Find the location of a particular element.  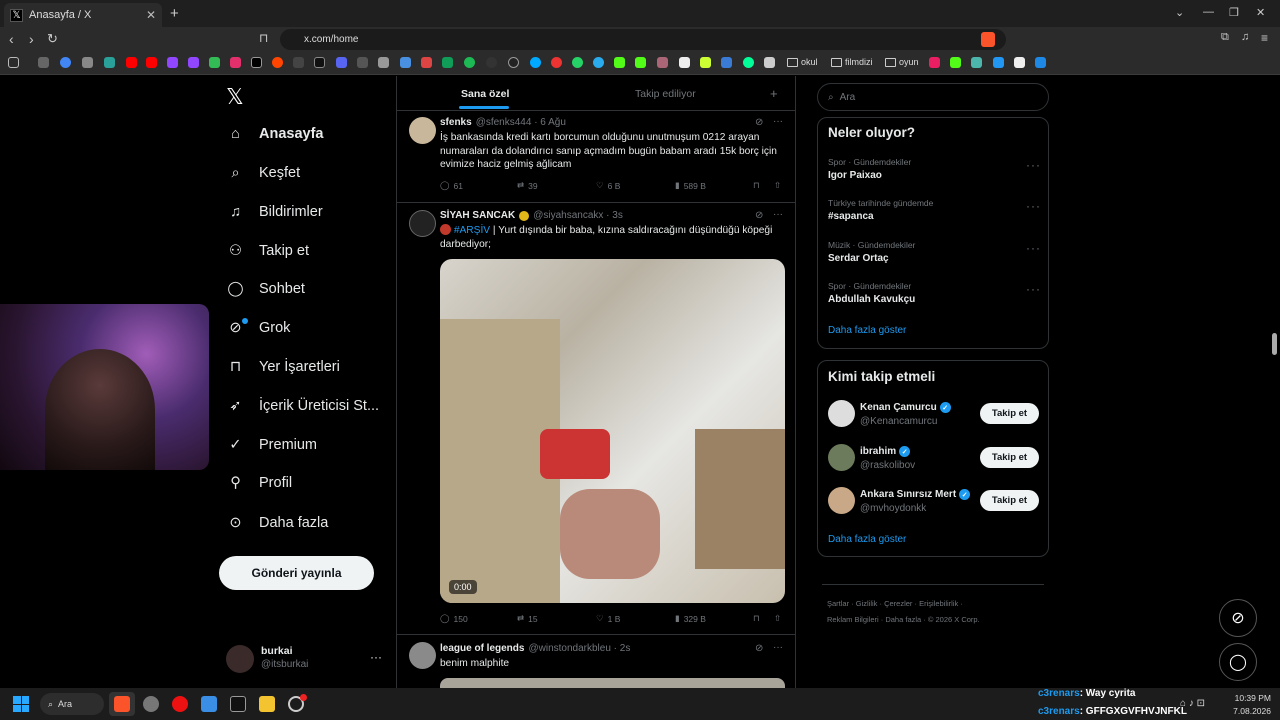

post-video: 0:00 is located at coordinates (612, 431).